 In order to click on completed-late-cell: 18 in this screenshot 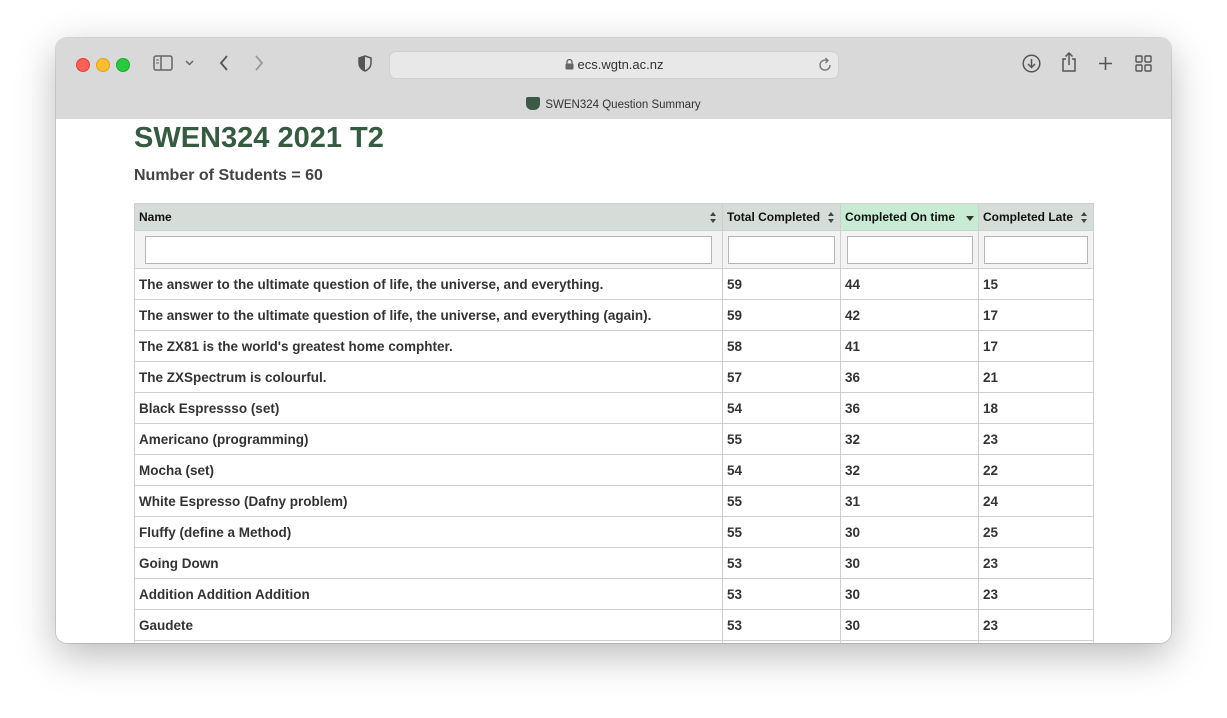, I will do `click(1036, 408)`.